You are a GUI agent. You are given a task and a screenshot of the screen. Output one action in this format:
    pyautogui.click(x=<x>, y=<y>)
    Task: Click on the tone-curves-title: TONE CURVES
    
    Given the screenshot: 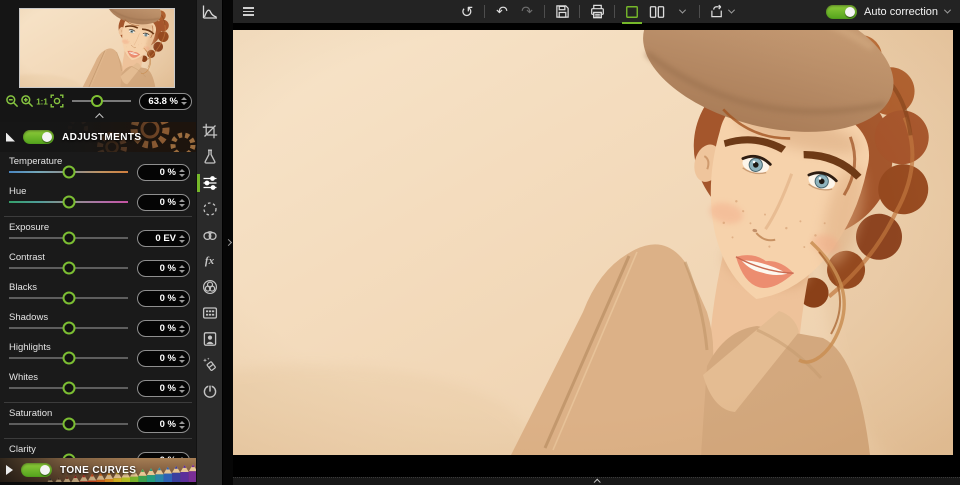 What is the action you would take?
    pyautogui.click(x=98, y=470)
    